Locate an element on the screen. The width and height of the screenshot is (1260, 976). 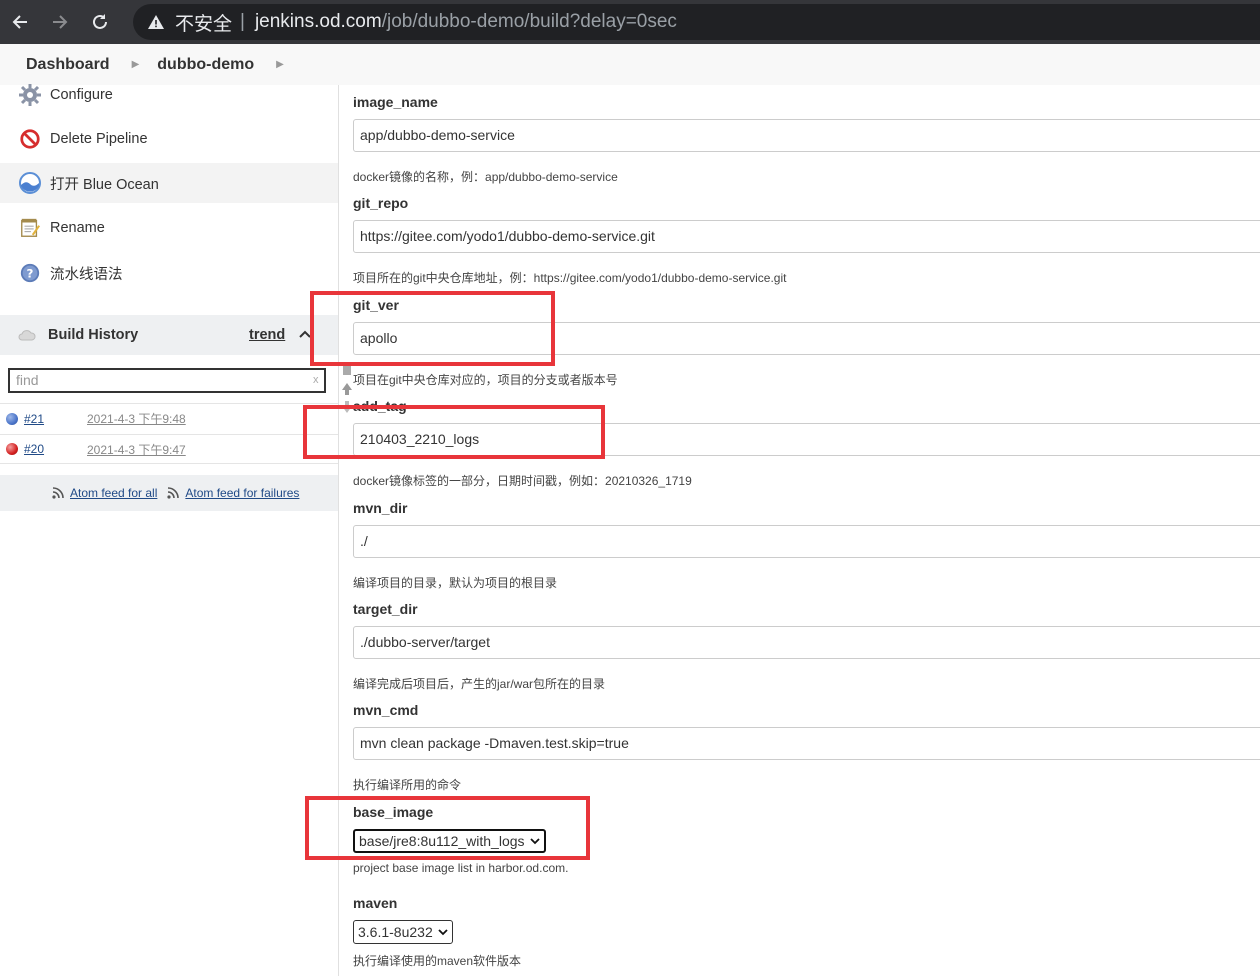
task-label: 打开 Blue Ocean is located at coordinates (104, 184).